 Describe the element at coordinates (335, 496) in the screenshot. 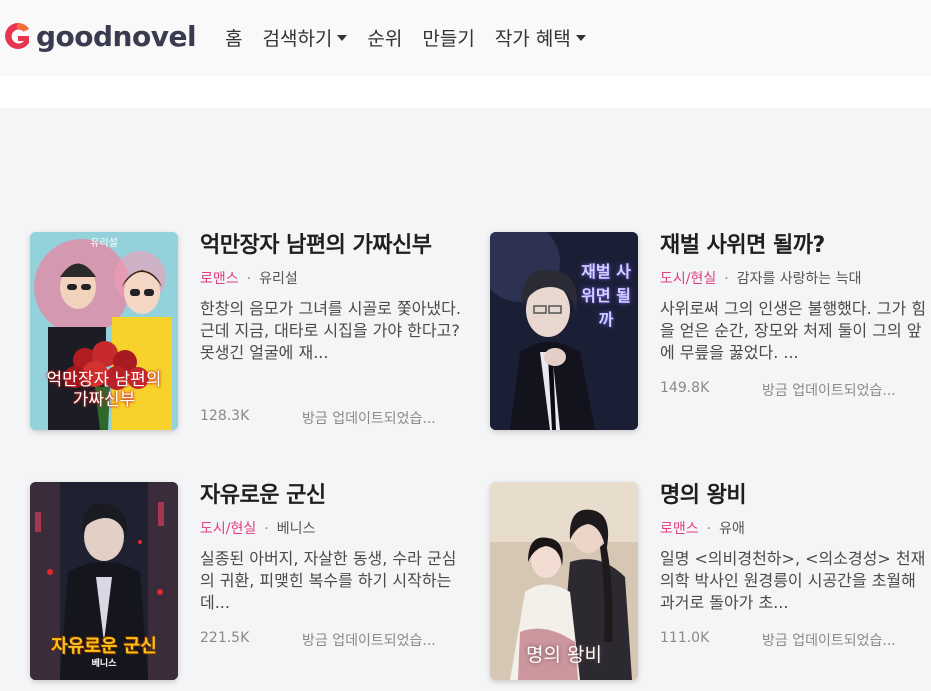

I see `book-title: 자유로운 군신` at that location.